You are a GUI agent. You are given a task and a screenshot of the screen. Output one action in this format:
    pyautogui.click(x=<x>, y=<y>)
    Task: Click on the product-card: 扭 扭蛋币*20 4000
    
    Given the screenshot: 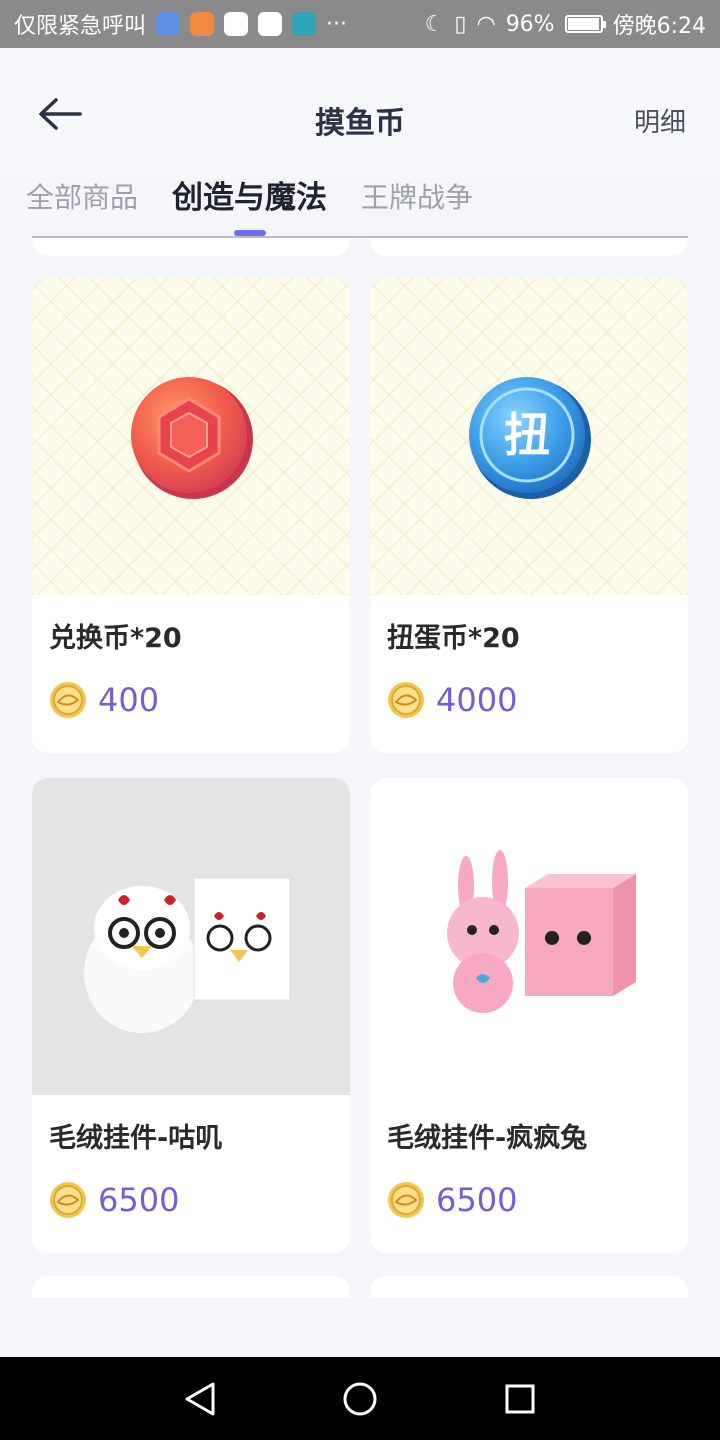 What is the action you would take?
    pyautogui.click(x=529, y=515)
    